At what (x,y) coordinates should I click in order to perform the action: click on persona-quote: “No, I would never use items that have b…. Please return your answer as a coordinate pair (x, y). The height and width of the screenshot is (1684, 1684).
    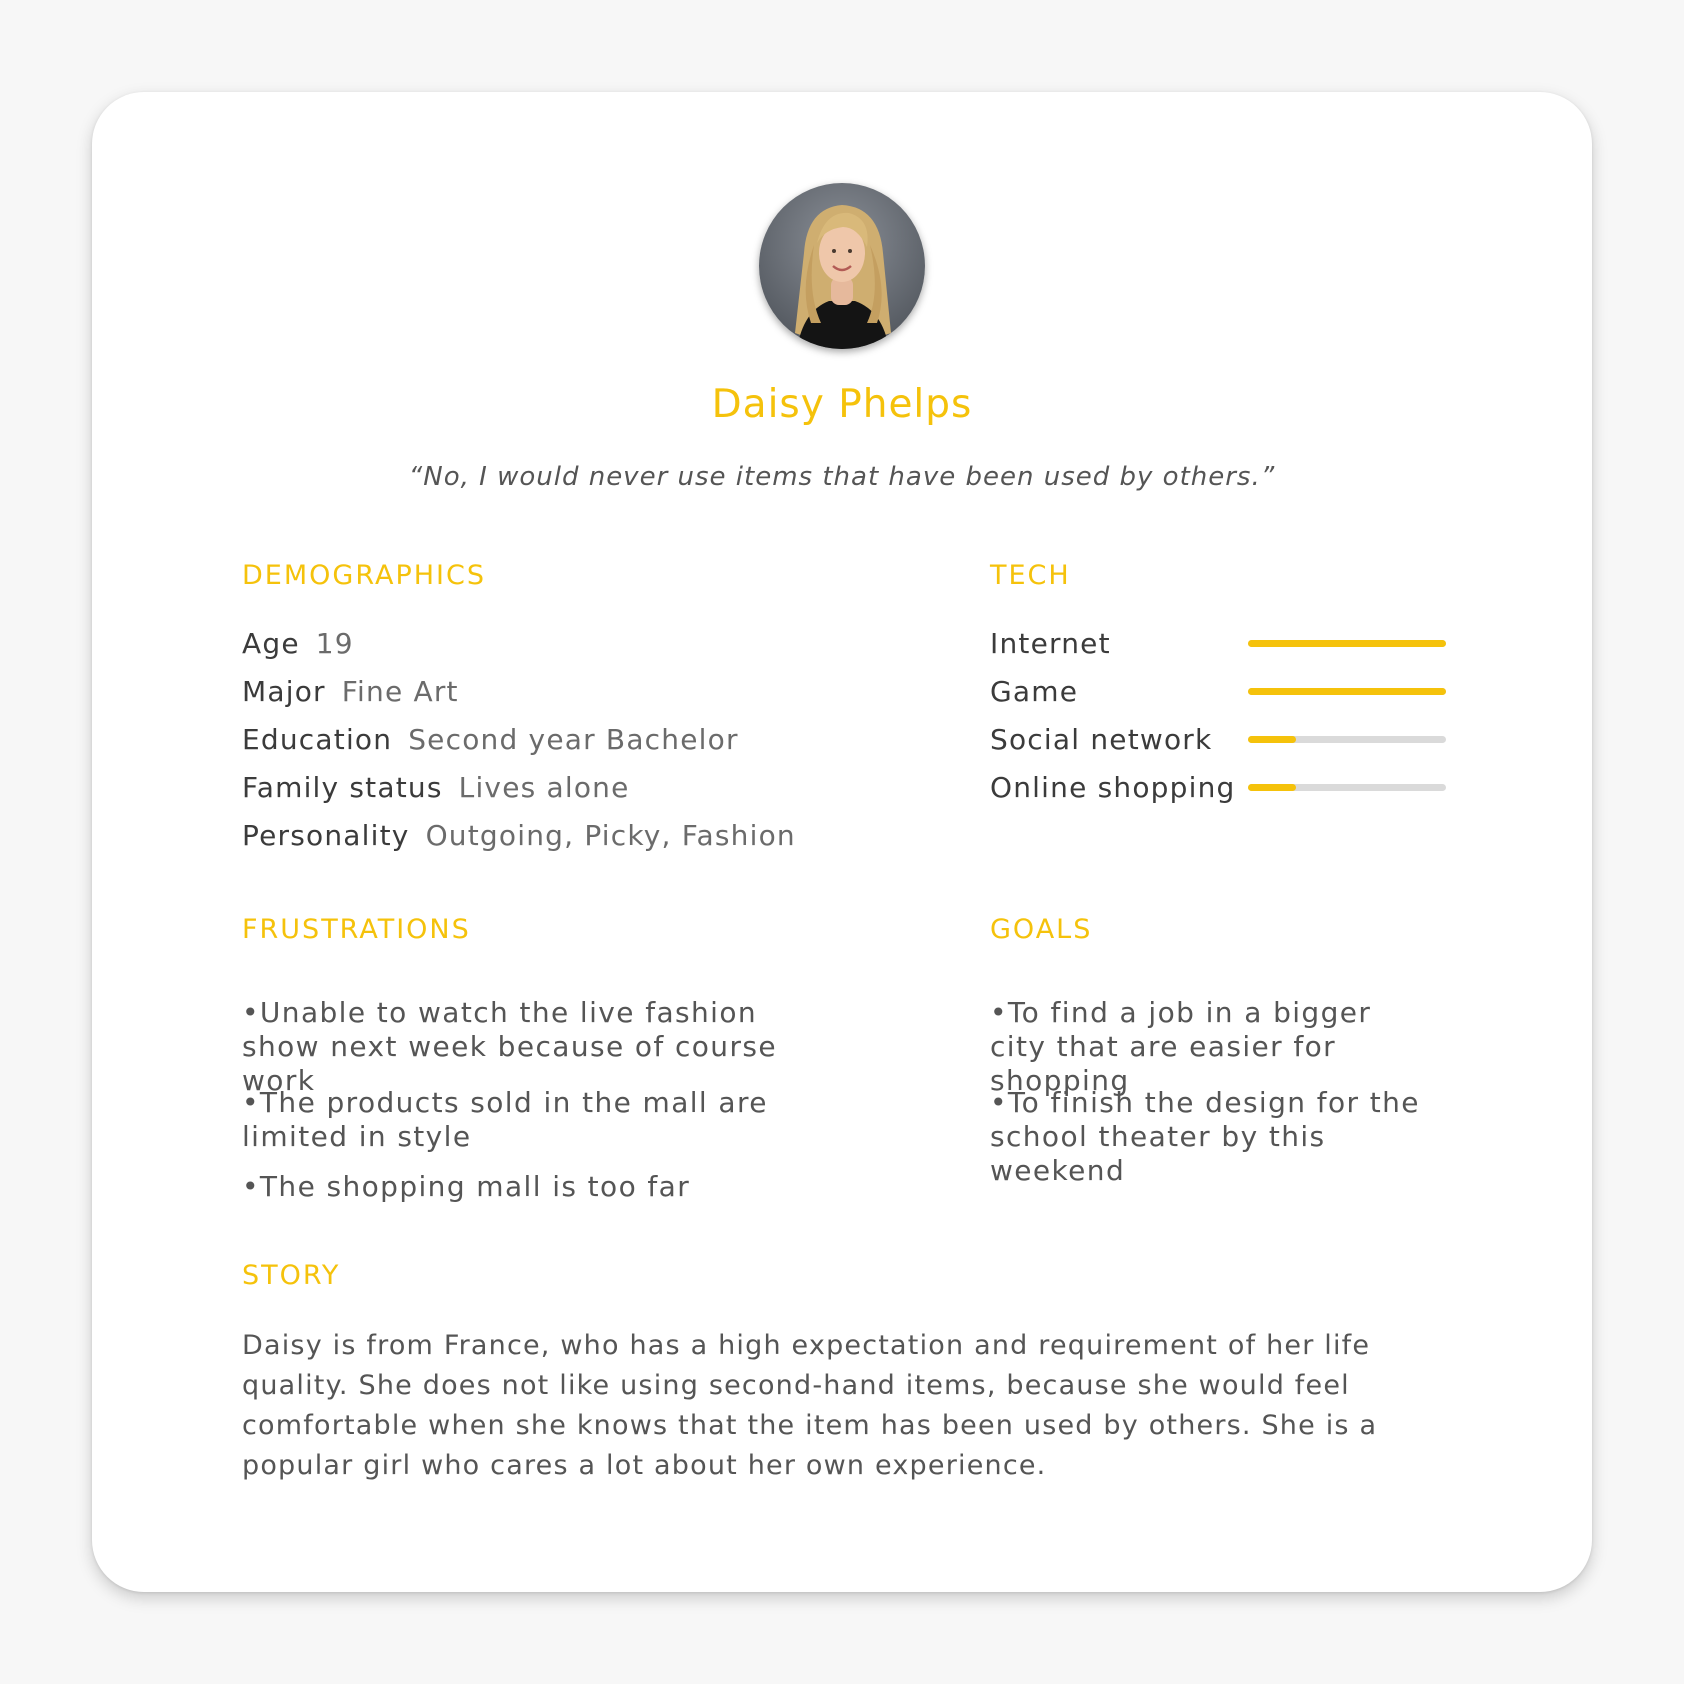
    Looking at the image, I should click on (842, 477).